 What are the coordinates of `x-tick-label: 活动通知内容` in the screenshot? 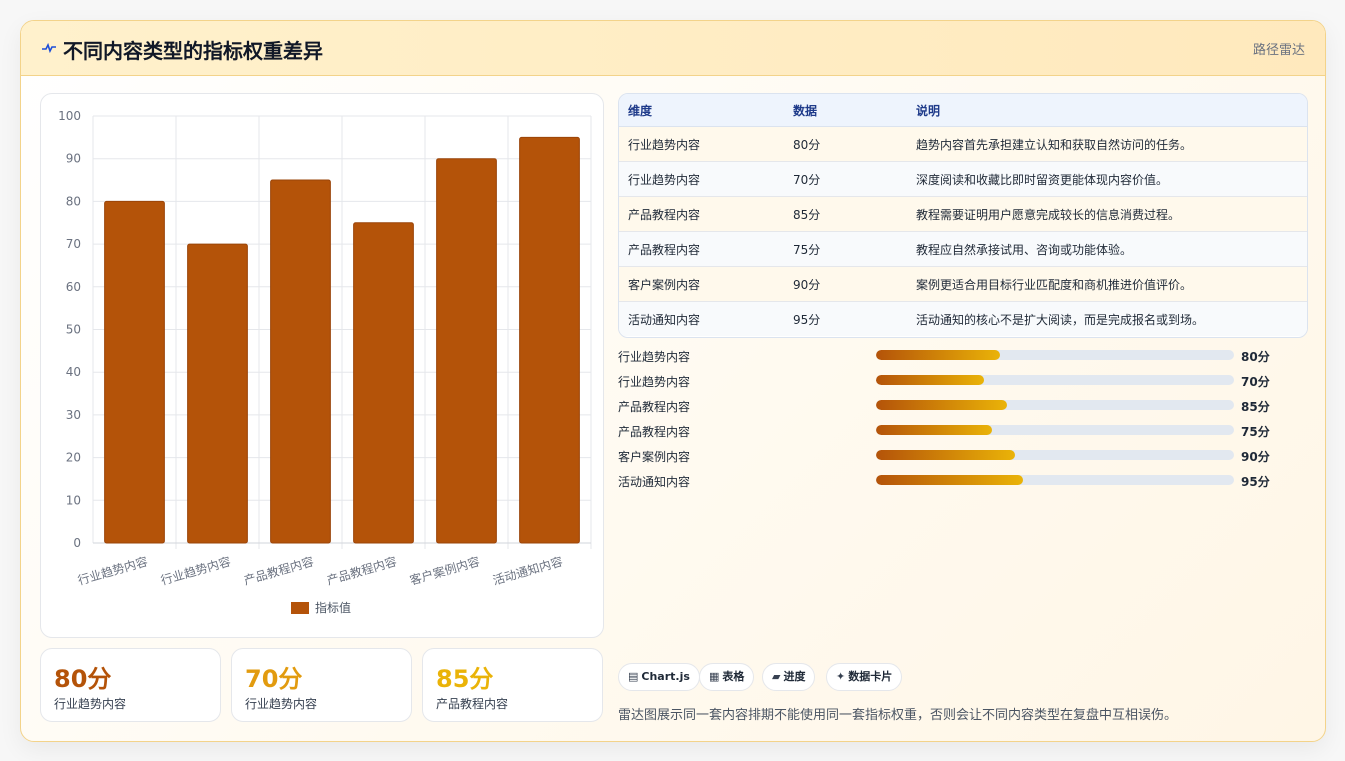 It's located at (527, 570).